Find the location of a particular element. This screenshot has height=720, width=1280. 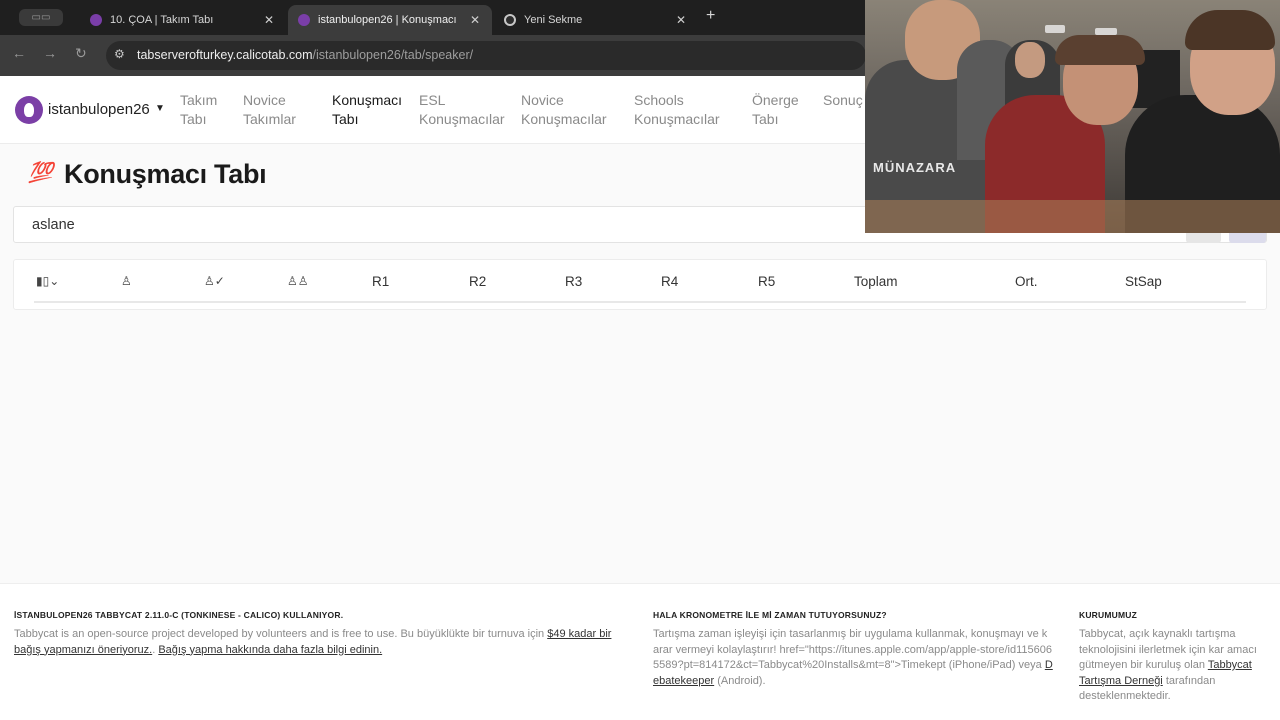

nav-item-schools-speakers: Schools Konuşmacılar is located at coordinates (677, 110).